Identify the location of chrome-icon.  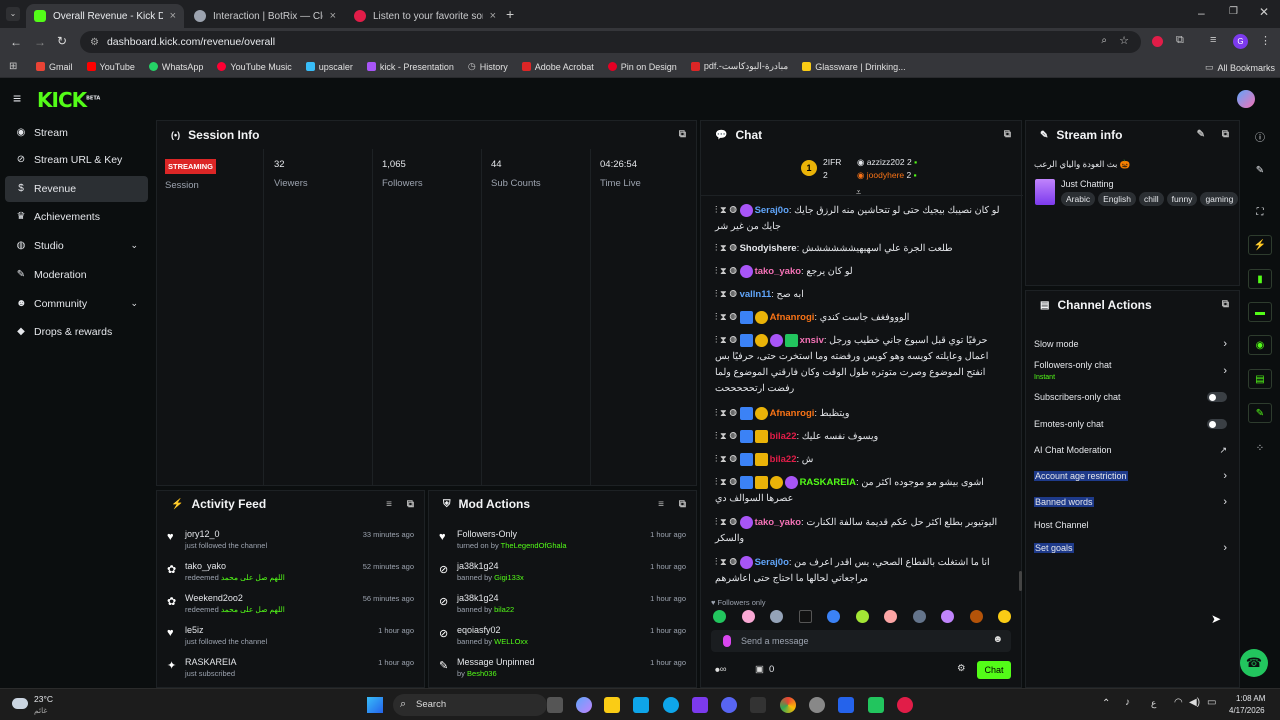
(788, 705).